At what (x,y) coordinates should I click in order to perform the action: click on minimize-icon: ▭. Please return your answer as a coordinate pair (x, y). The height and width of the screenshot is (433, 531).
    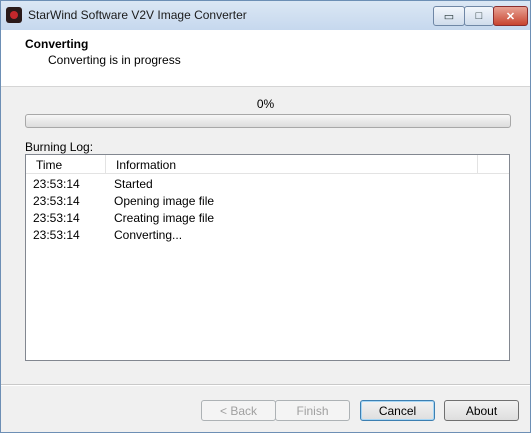
    Looking at the image, I should click on (449, 16).